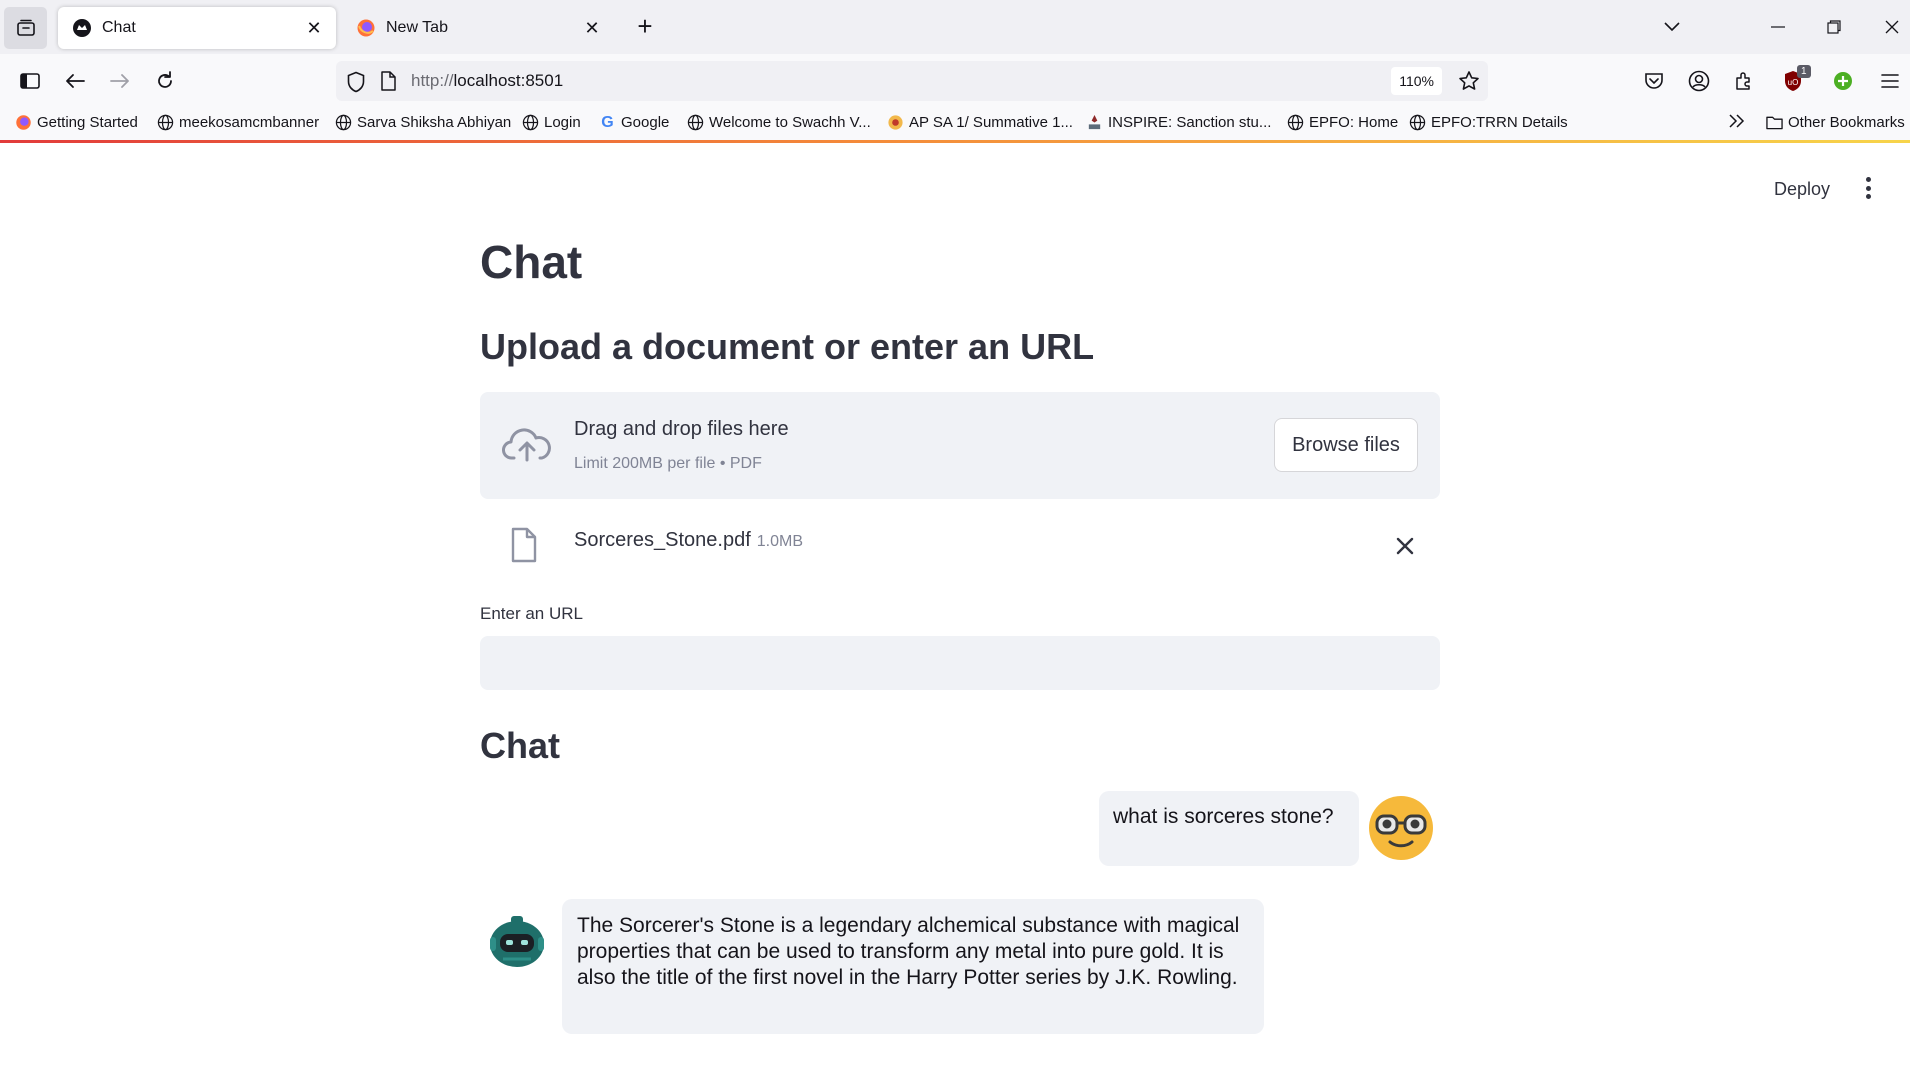 Image resolution: width=1910 pixels, height=1065 pixels. Describe the element at coordinates (668, 463) in the screenshot. I see `dropzone-limit: Limit 200MB per file • PDF` at that location.